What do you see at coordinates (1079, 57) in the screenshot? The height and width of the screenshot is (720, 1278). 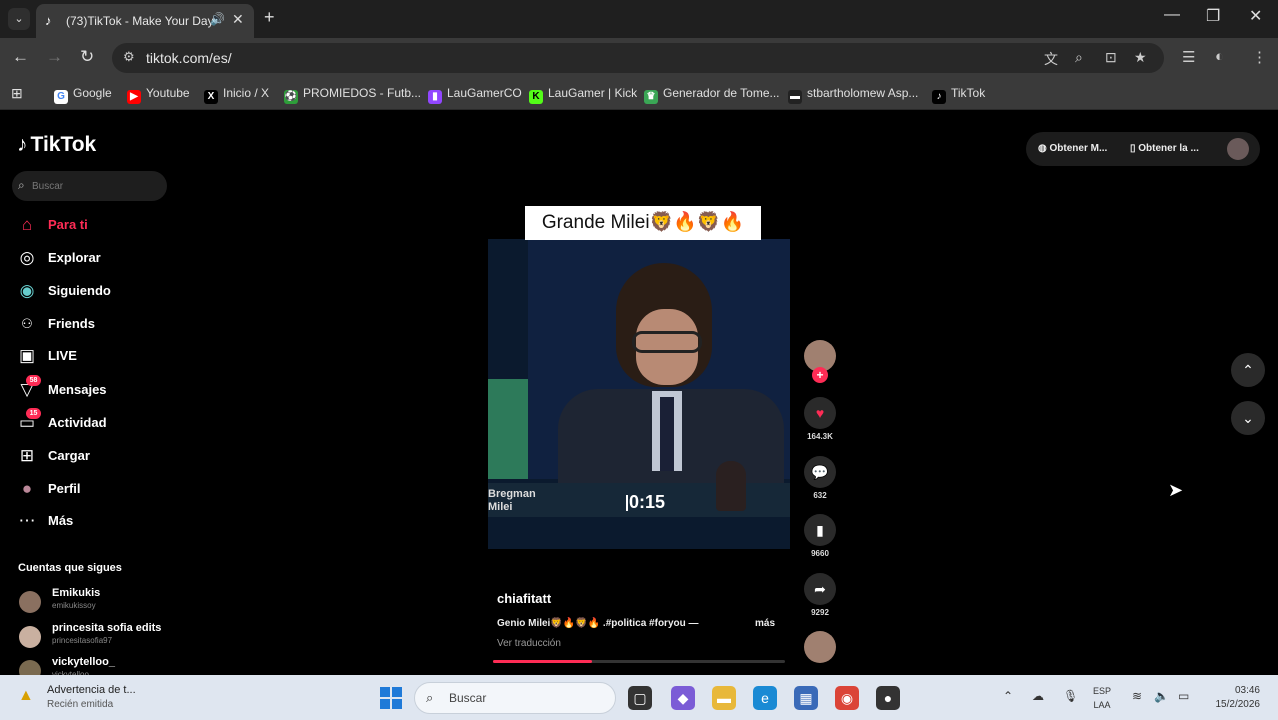 I see `zoom-icon: ⌕` at bounding box center [1079, 57].